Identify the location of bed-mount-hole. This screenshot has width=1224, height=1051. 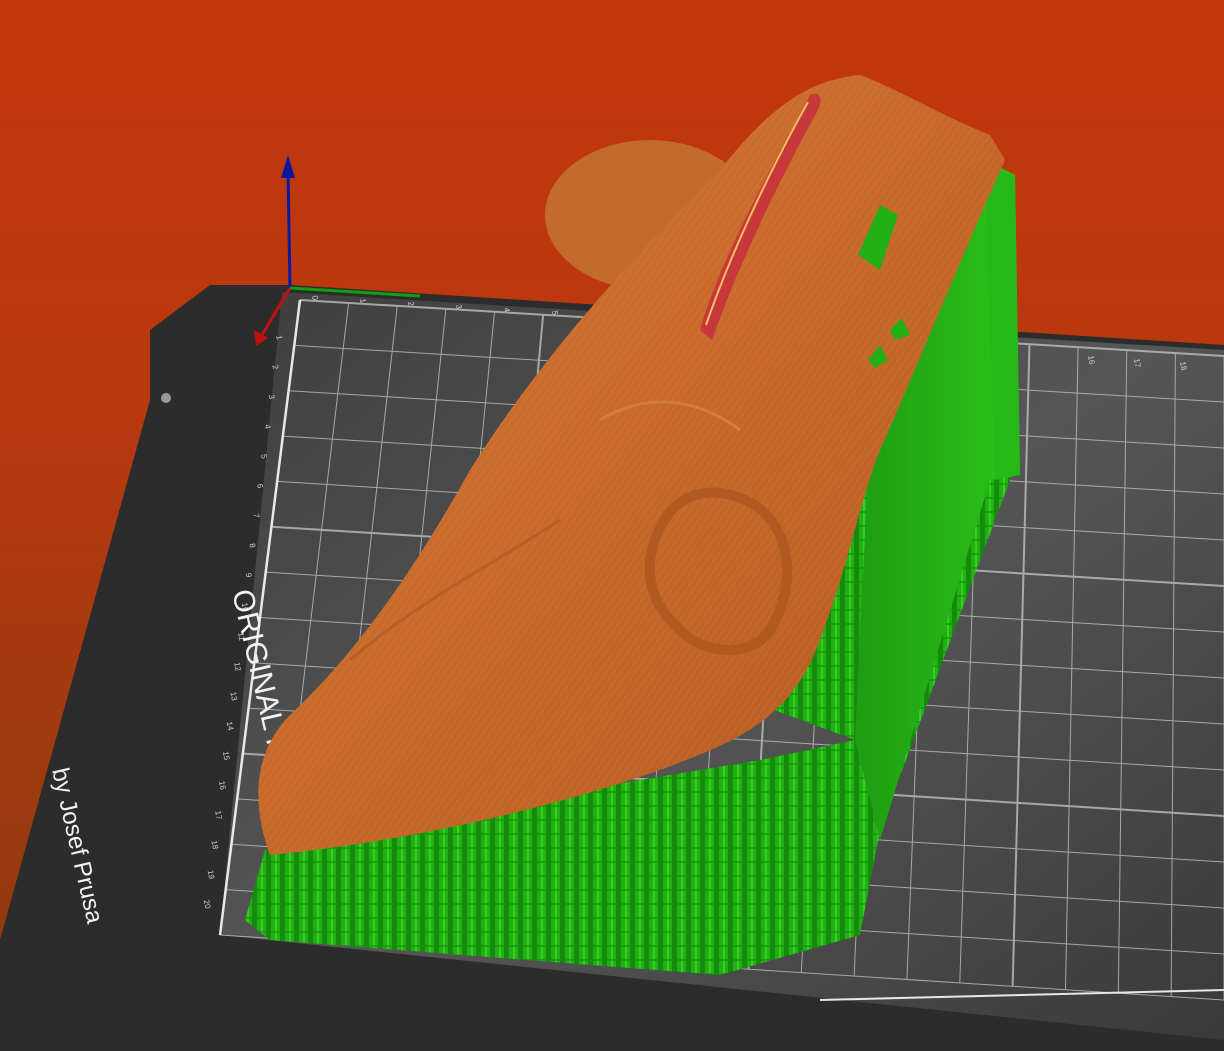
(166, 398).